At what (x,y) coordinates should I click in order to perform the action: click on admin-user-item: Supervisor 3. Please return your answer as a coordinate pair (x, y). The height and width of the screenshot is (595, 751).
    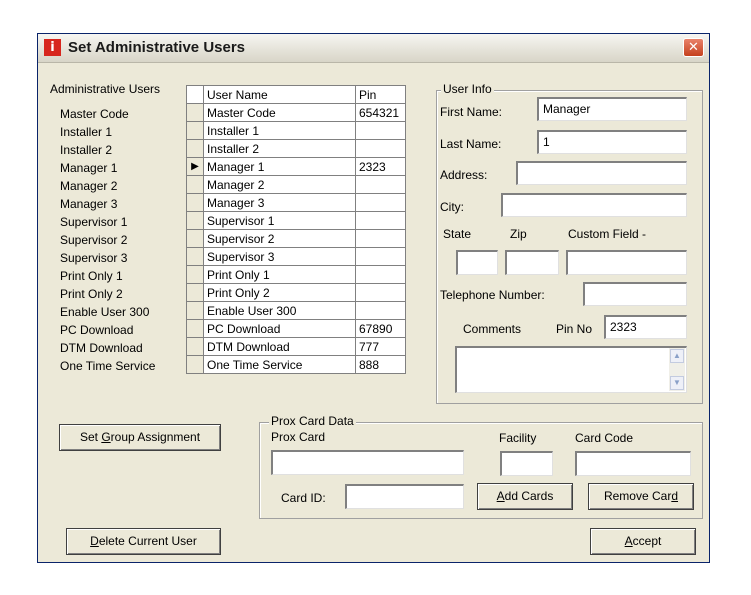
    Looking at the image, I should click on (94, 258).